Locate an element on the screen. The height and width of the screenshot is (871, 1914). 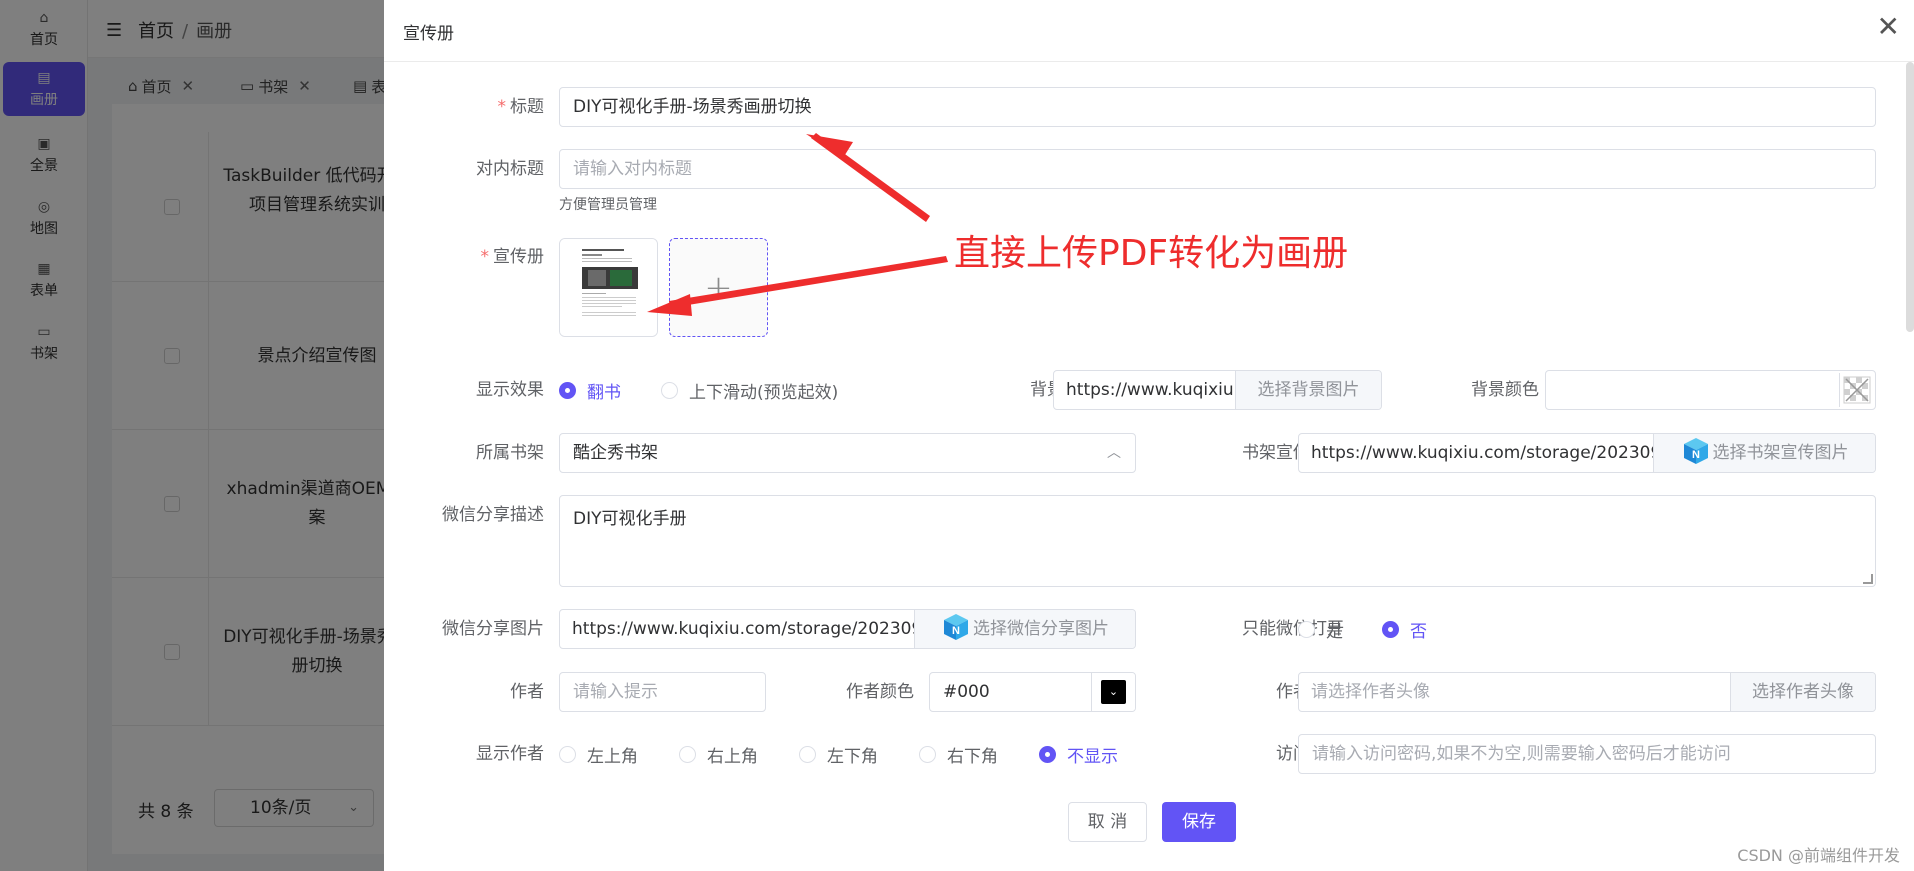
show-author-label: 显示作者 is located at coordinates (510, 754).